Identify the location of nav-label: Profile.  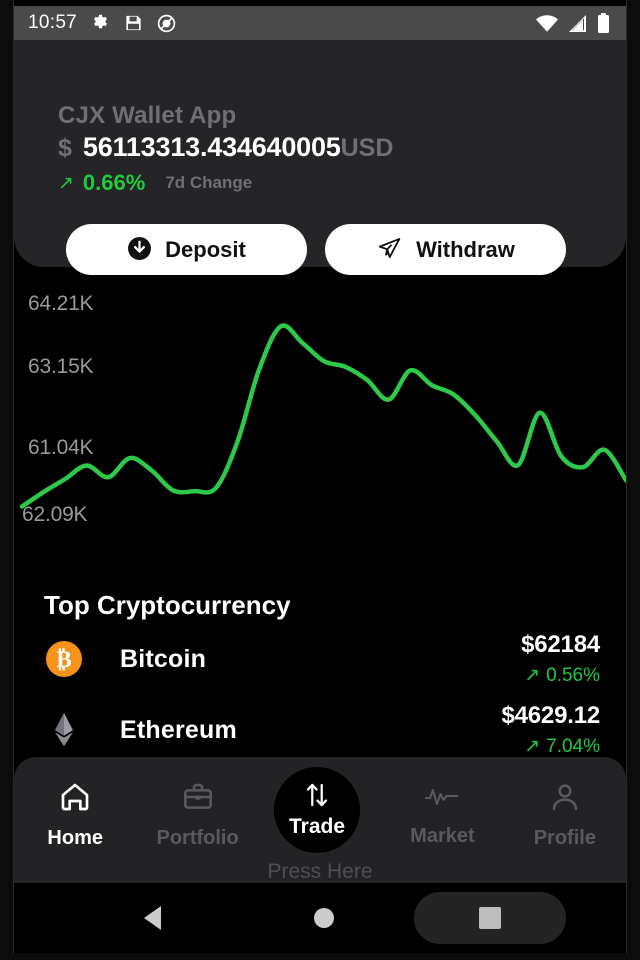
(564, 838).